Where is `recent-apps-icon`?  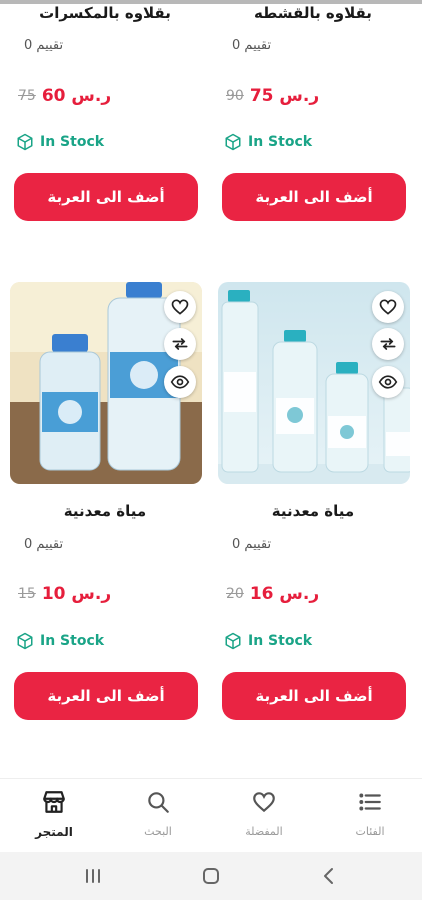
recent-apps-icon is located at coordinates (93, 876).